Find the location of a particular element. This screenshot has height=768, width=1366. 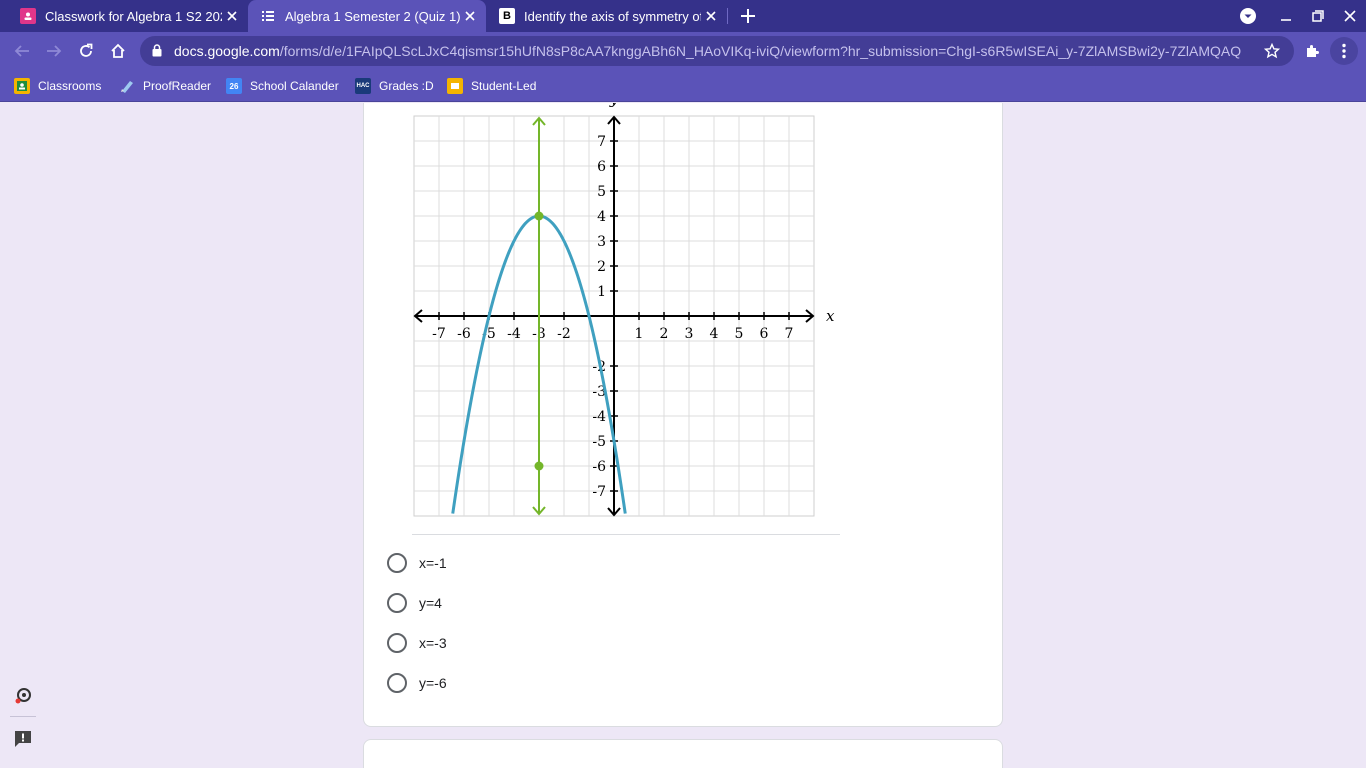

tab-title: Identify the axis of symmetry of the is located at coordinates (612, 16).